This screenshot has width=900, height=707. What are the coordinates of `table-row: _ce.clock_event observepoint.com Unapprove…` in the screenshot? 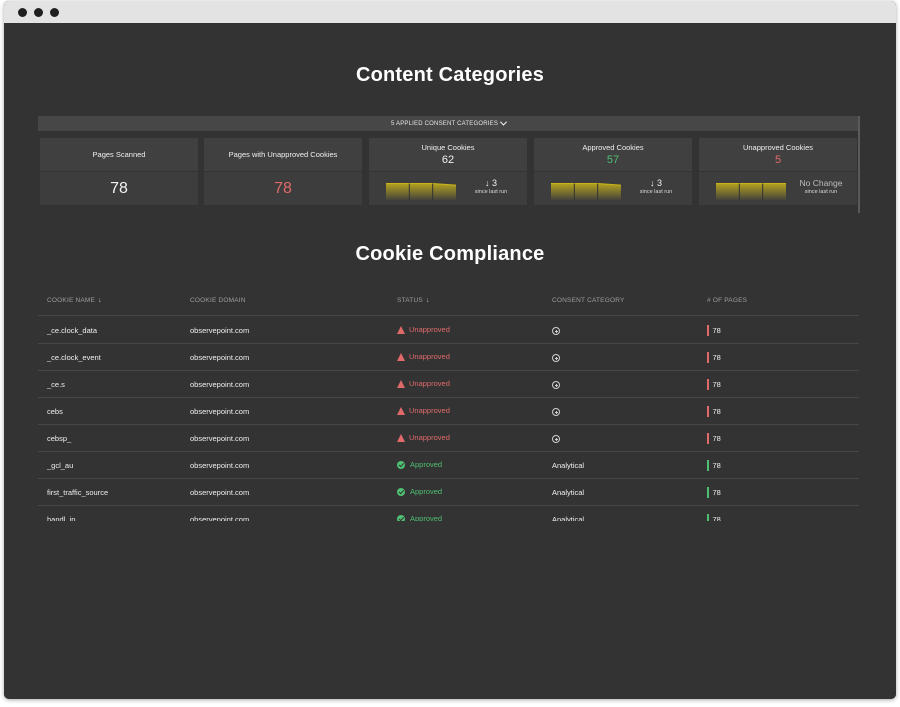 It's located at (448, 357).